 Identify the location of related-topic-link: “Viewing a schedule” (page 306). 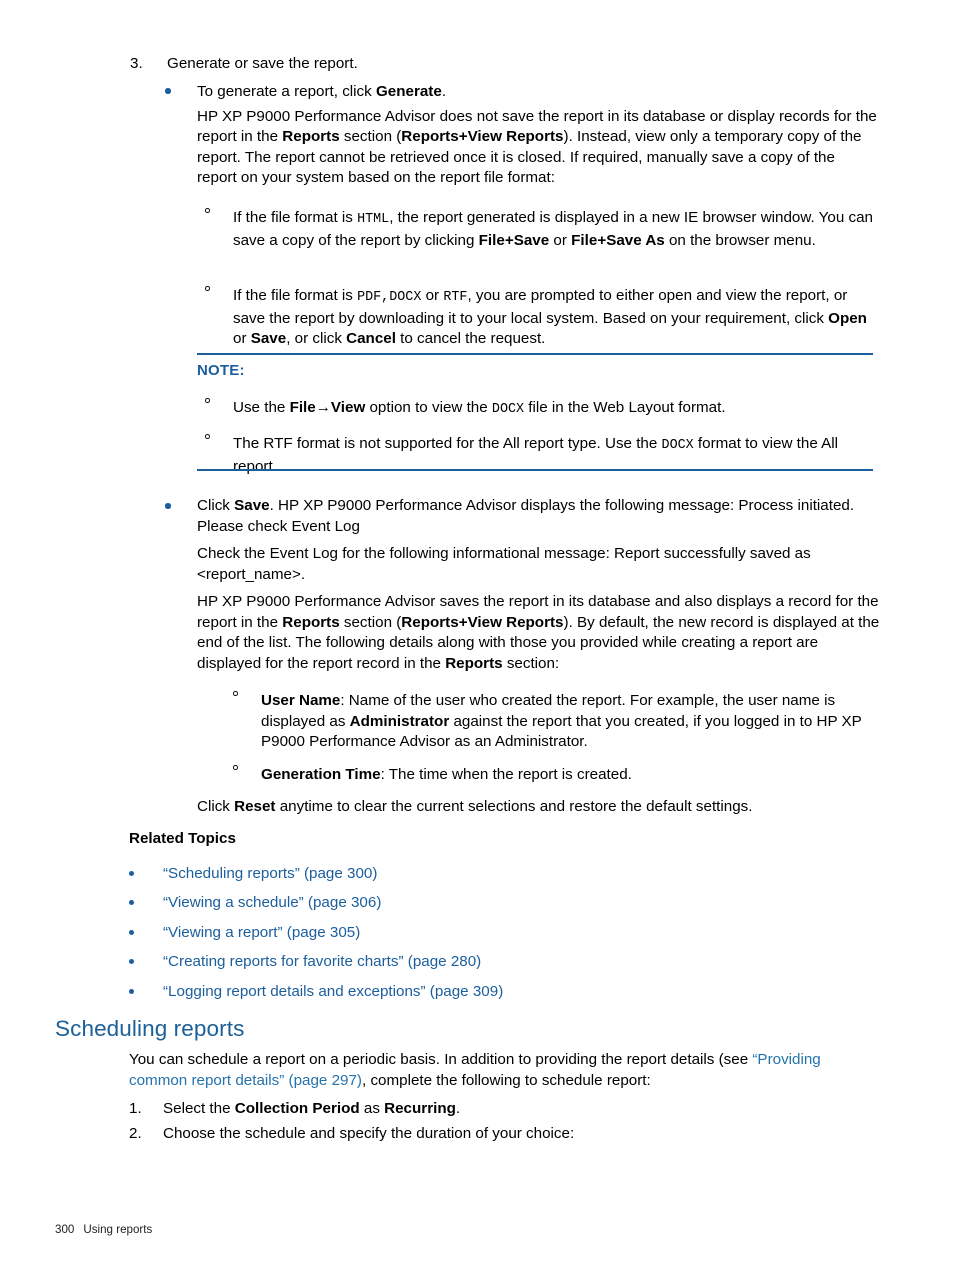
(255, 902).